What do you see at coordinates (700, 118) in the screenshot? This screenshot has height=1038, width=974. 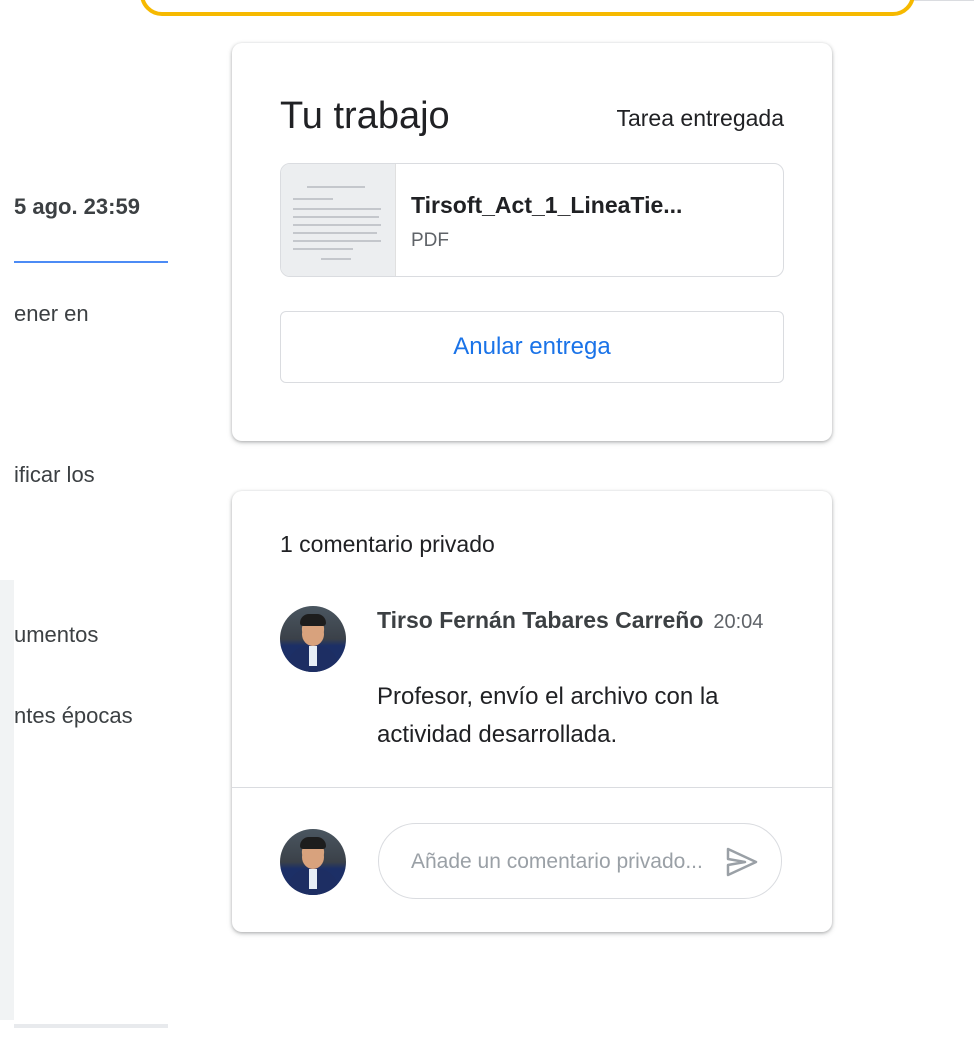 I see `submission-status: Tarea entregada` at bounding box center [700, 118].